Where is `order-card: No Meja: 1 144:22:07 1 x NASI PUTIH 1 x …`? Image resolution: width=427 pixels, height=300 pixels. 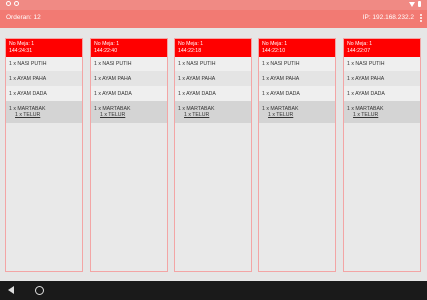 order-card: No Meja: 1 144:22:07 1 x NASI PUTIH 1 x … is located at coordinates (382, 155).